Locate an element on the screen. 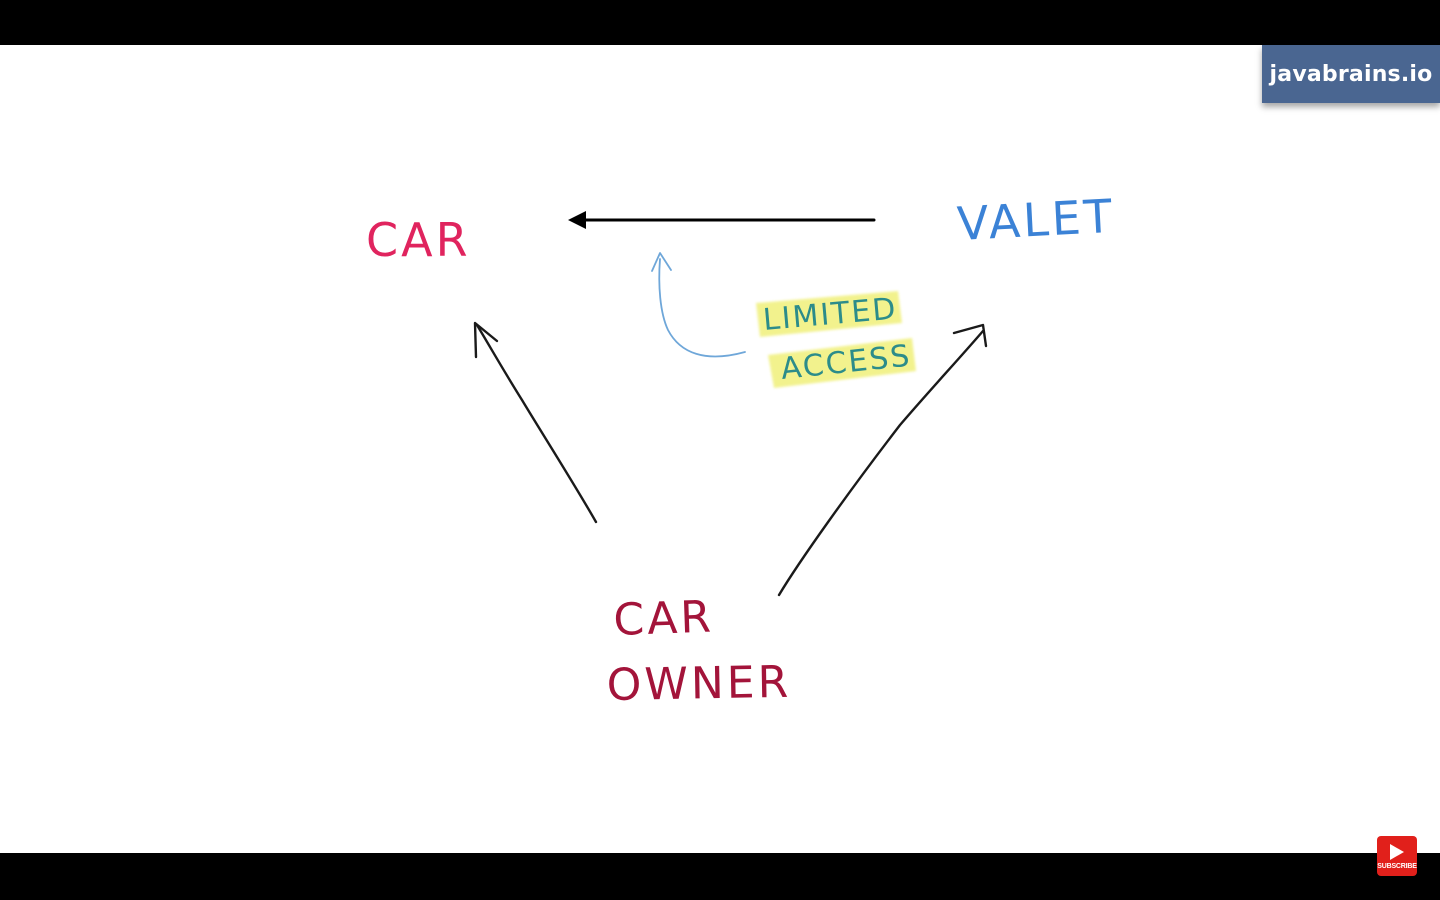 The image size is (1440, 900). subscribe-label: SUBSCRIBE is located at coordinates (1397, 866).